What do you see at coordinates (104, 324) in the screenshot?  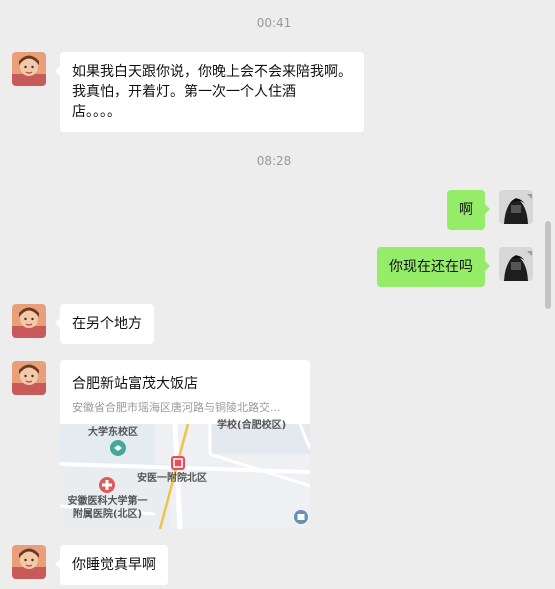 I see `message-bubble-incoming: 在另个地方` at bounding box center [104, 324].